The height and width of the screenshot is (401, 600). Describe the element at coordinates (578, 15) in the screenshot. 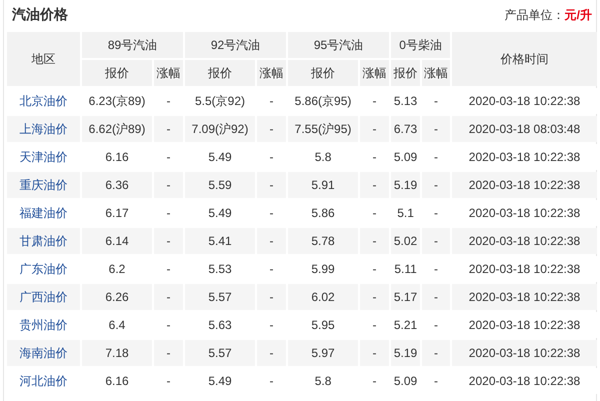

I see `unit-value: 元/升` at that location.